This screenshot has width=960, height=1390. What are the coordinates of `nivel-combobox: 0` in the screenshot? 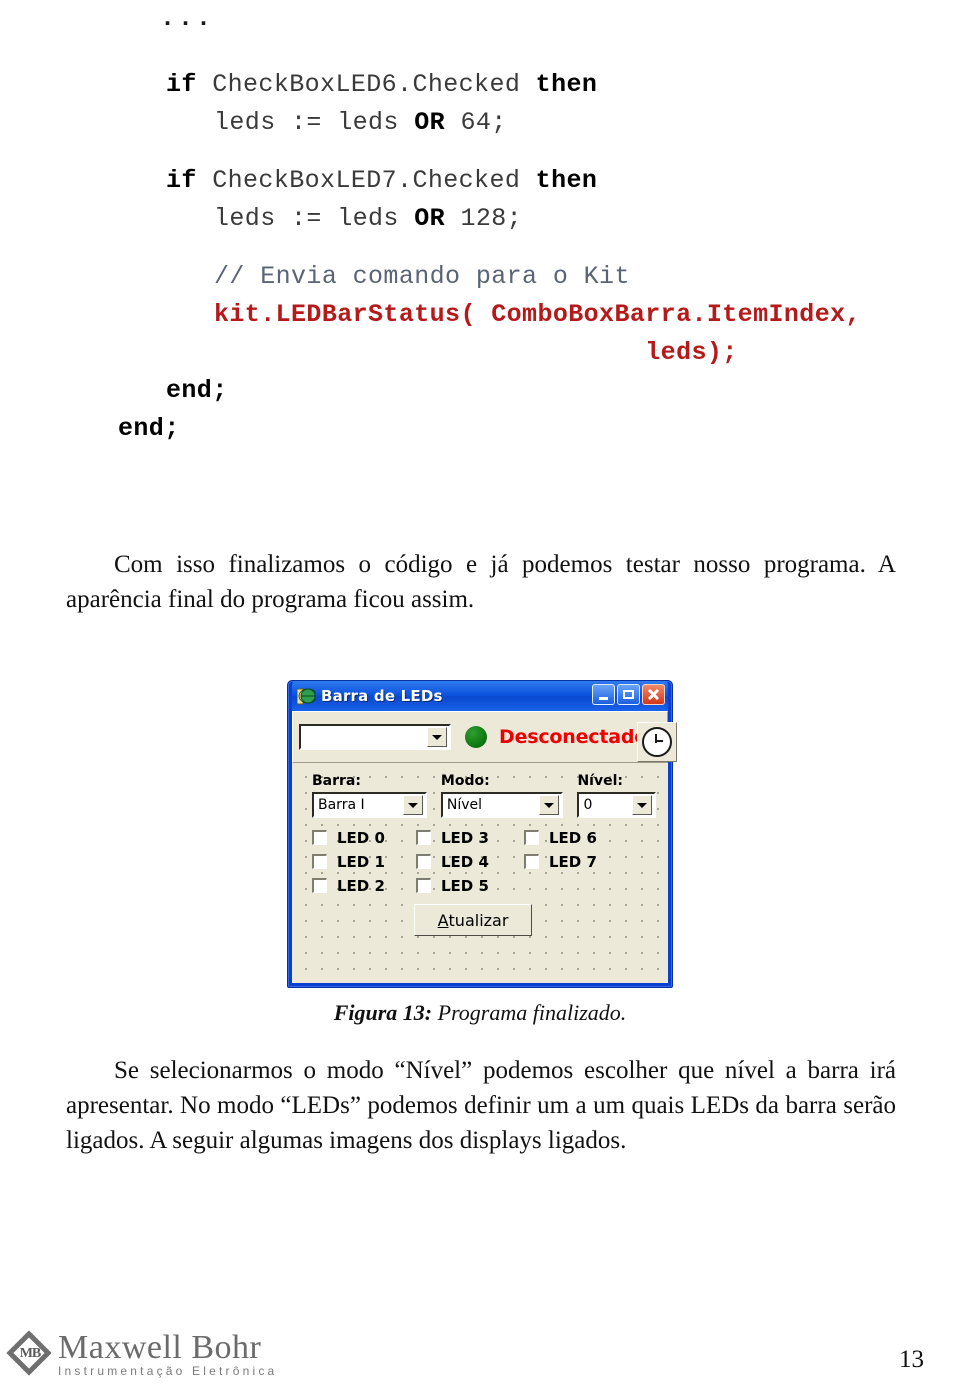 It's located at (616, 805).